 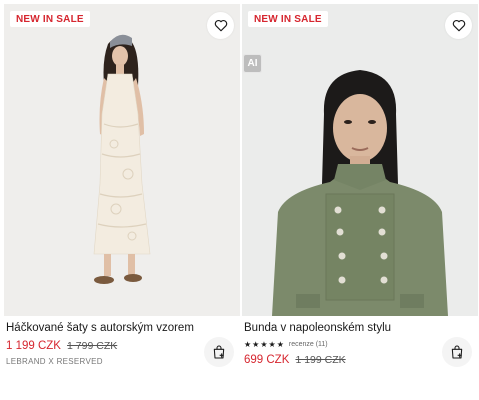 What do you see at coordinates (320, 360) in the screenshot?
I see `original-price: 1 199 CZK` at bounding box center [320, 360].